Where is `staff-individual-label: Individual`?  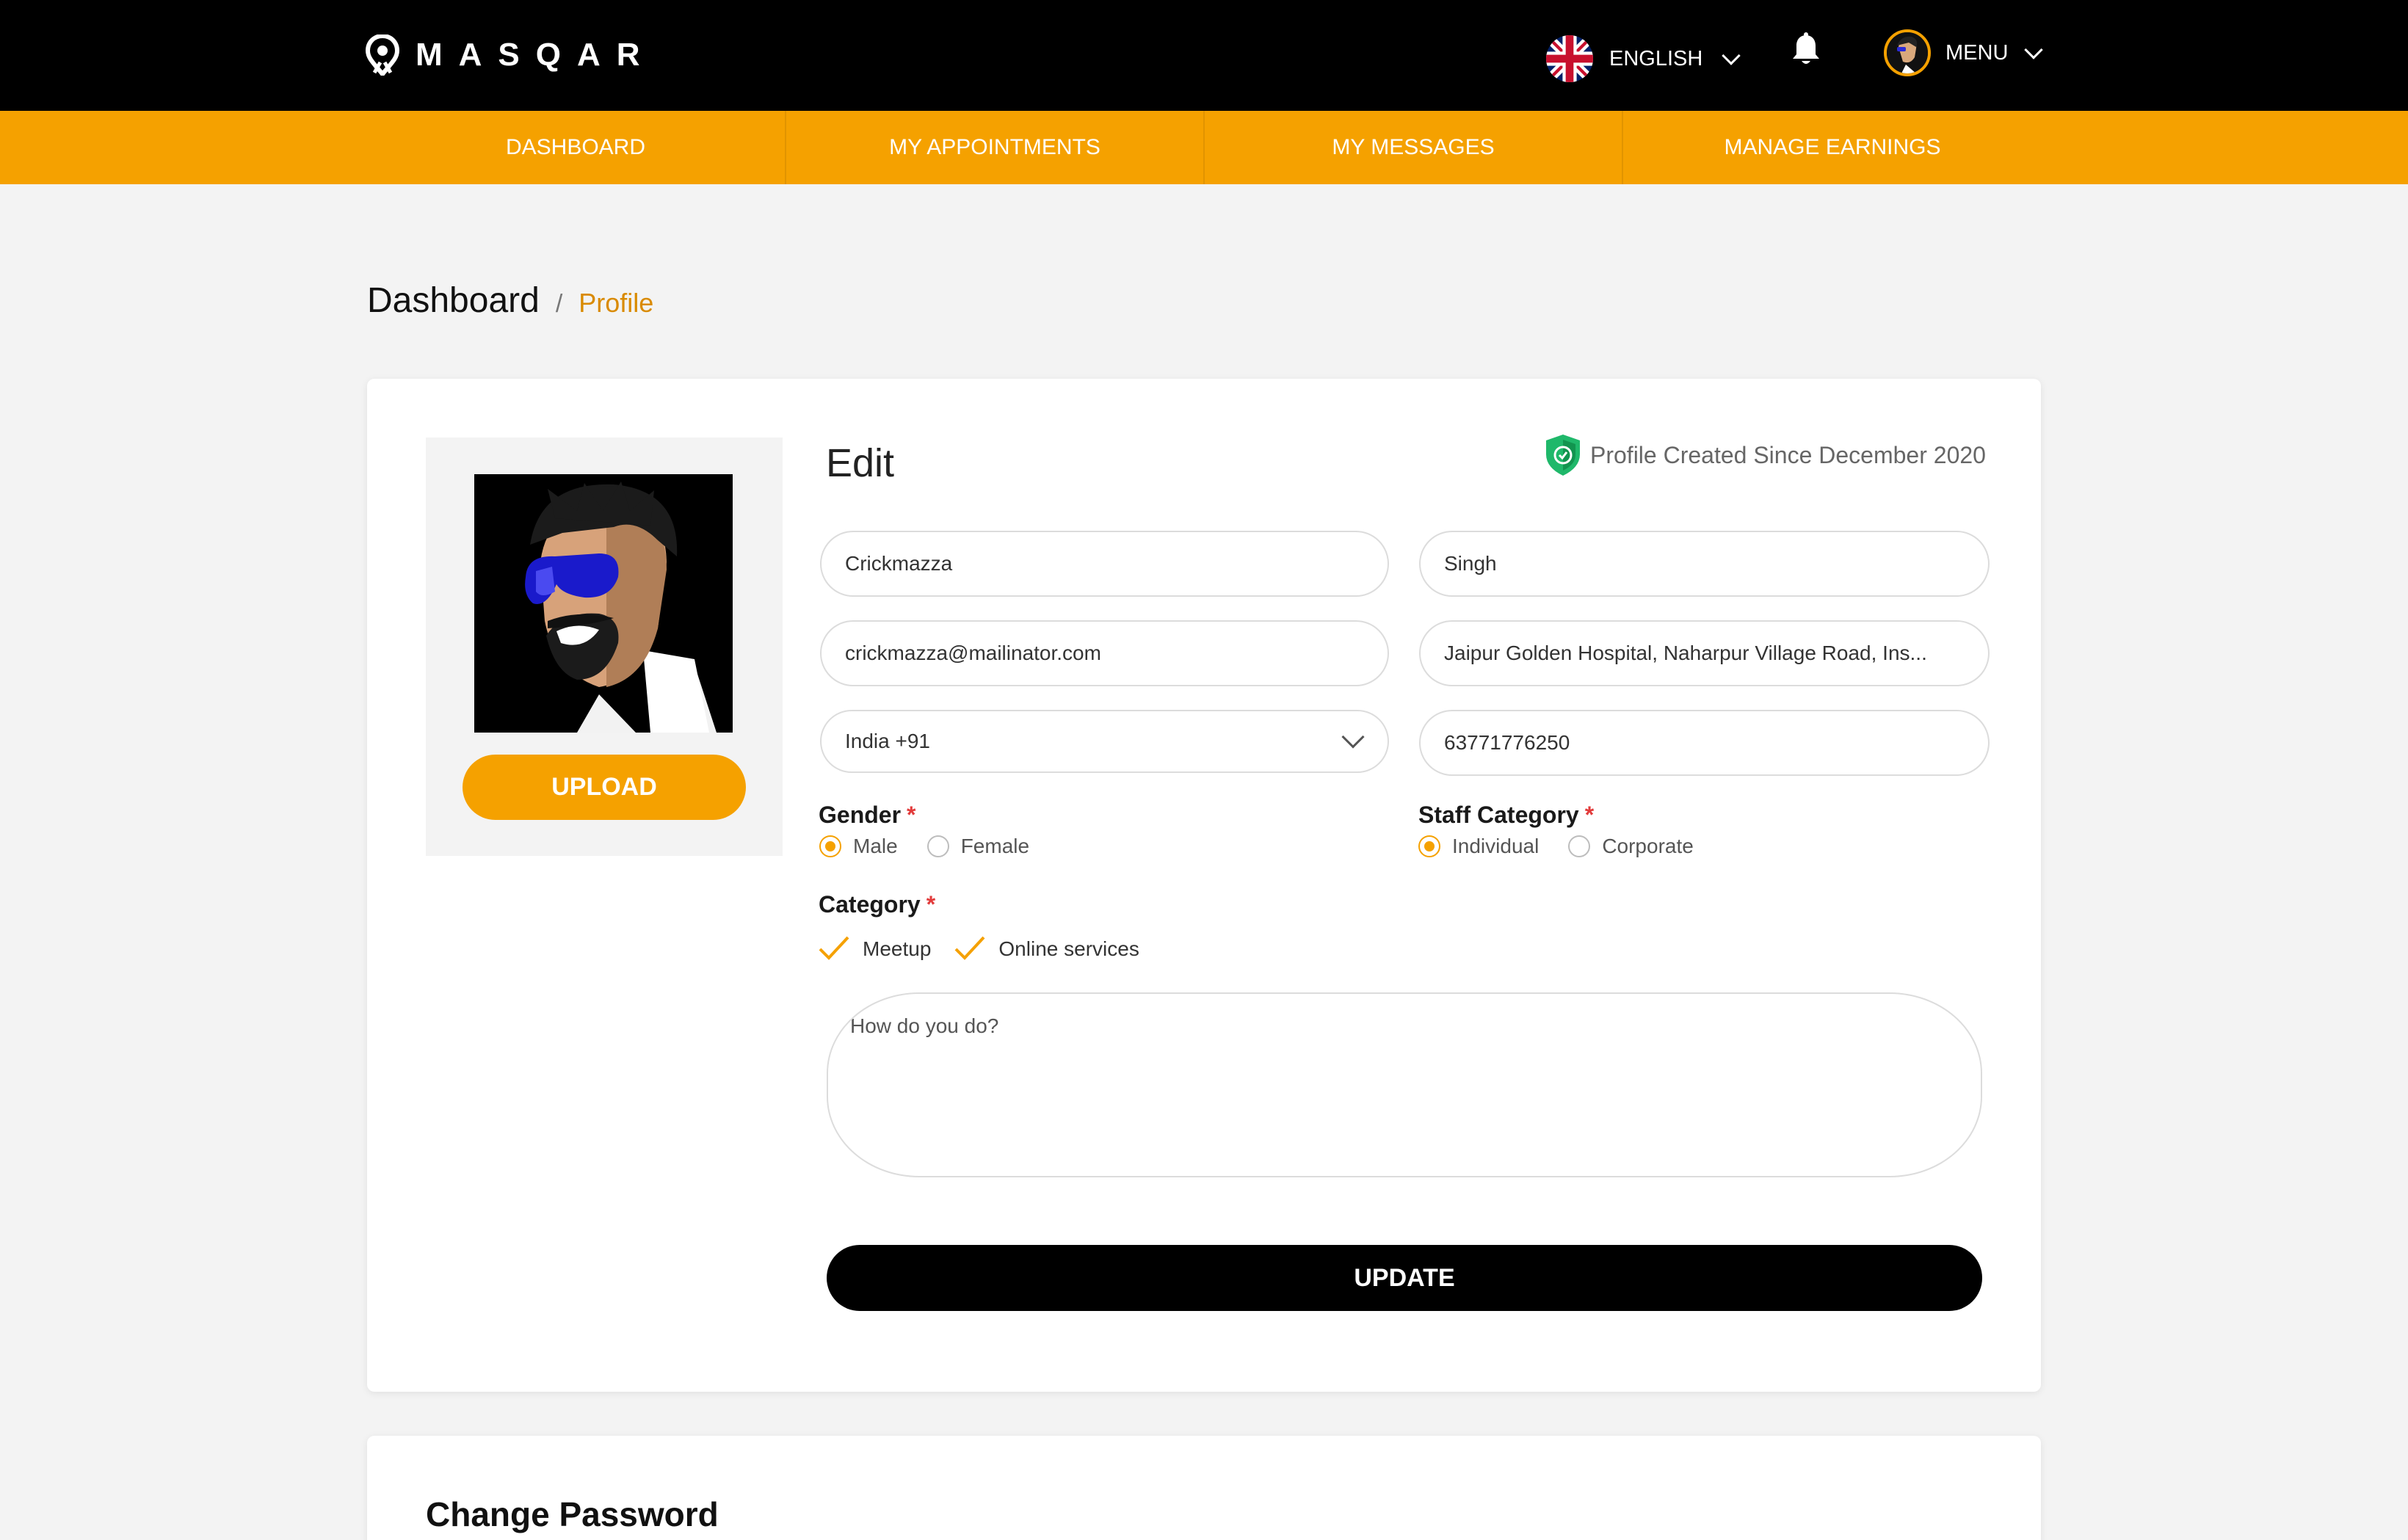
staff-individual-label: Individual is located at coordinates (1496, 846).